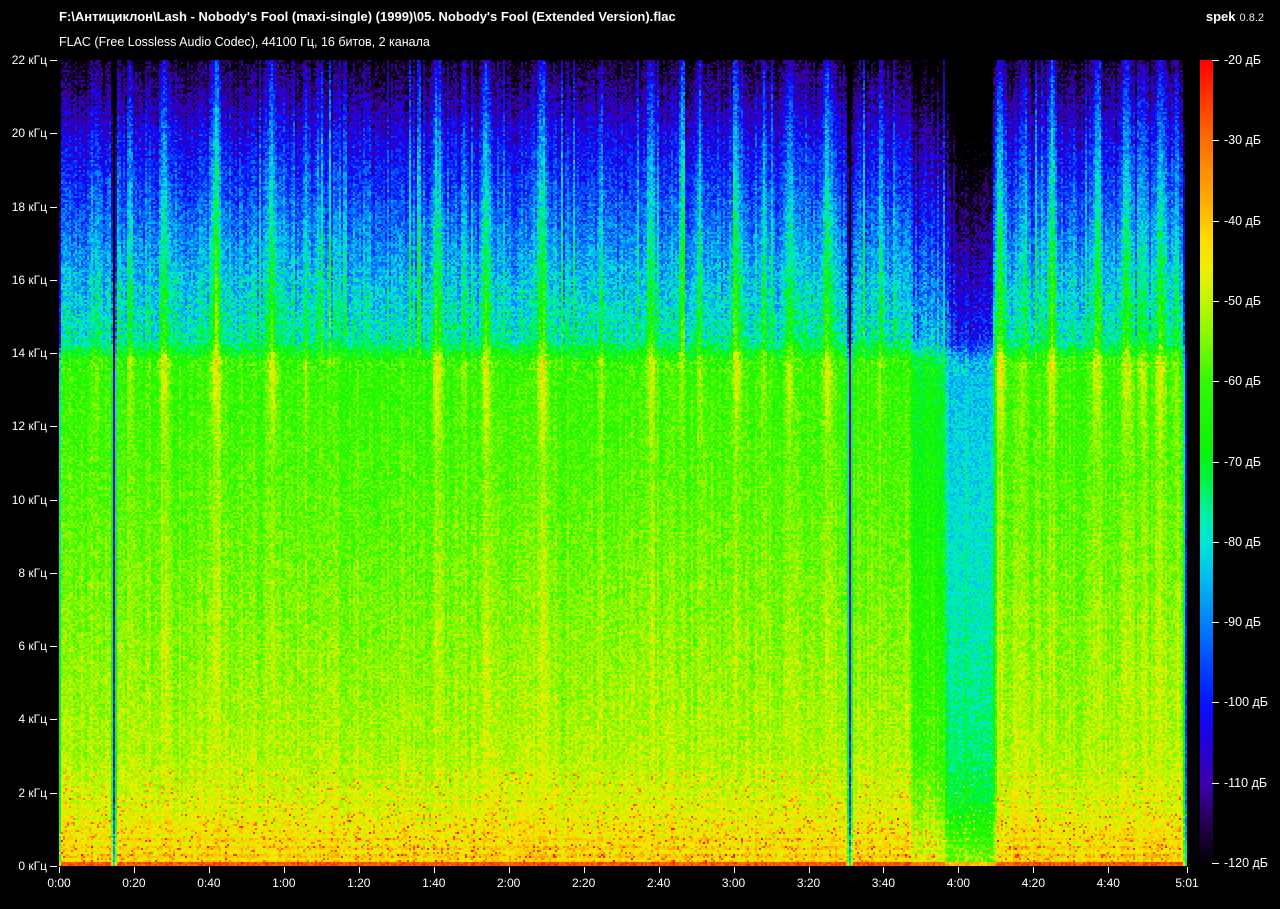  I want to click on time-tick-label: 3:00, so click(733, 883).